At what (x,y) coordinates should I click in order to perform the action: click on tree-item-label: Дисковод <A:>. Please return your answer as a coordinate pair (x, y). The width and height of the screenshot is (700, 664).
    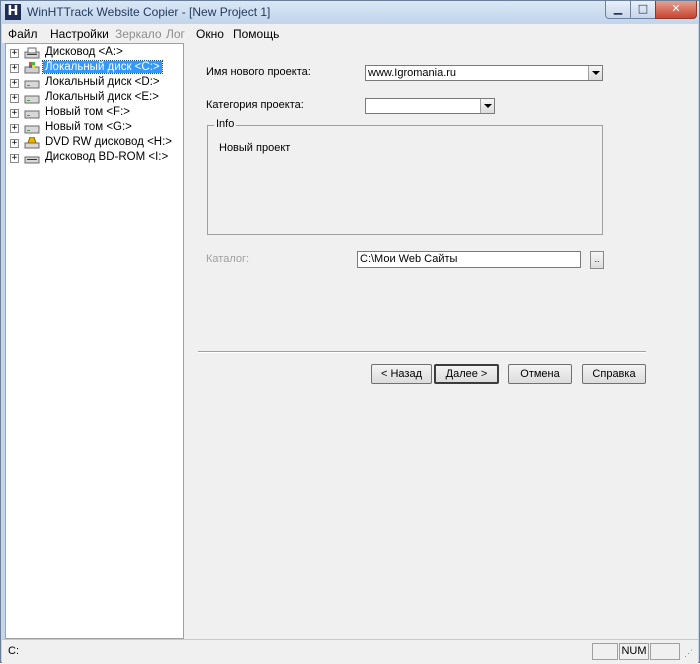
    Looking at the image, I should click on (84, 52).